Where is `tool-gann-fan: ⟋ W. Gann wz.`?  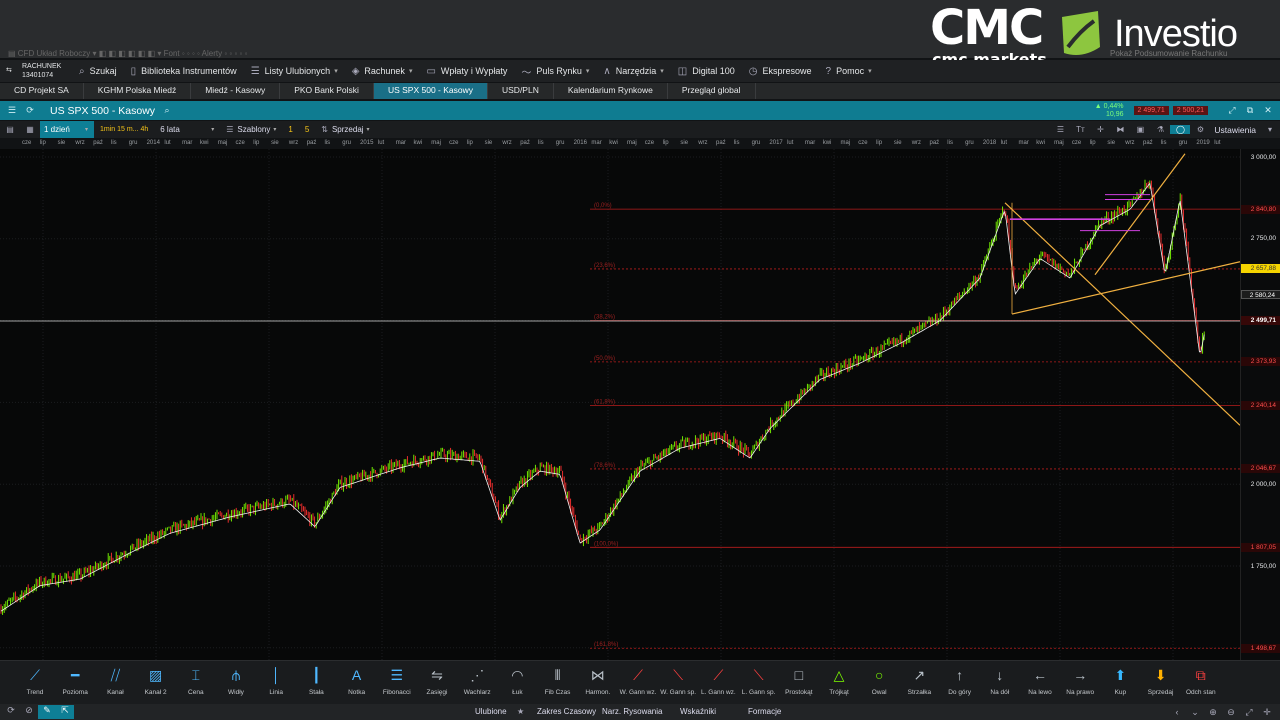 tool-gann-fan: ⟋ W. Gann wz. is located at coordinates (638, 683).